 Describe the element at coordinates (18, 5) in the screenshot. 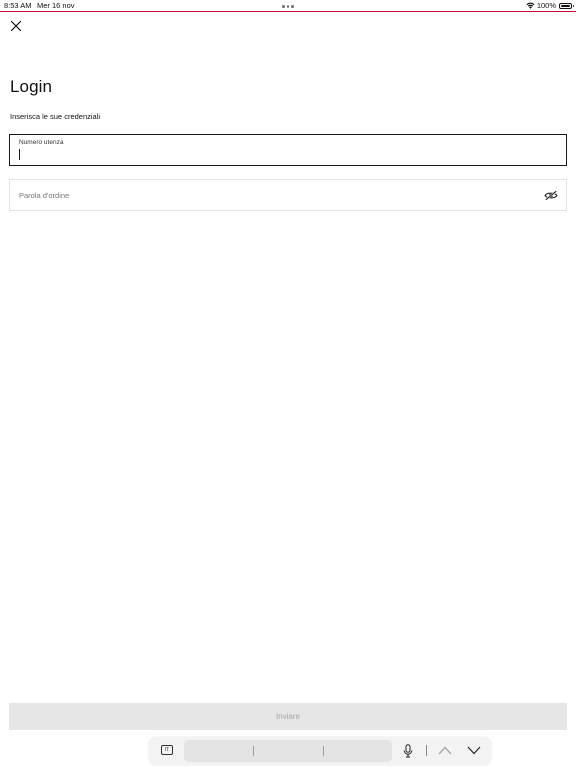

I see `status-time: 8:53 AM` at that location.